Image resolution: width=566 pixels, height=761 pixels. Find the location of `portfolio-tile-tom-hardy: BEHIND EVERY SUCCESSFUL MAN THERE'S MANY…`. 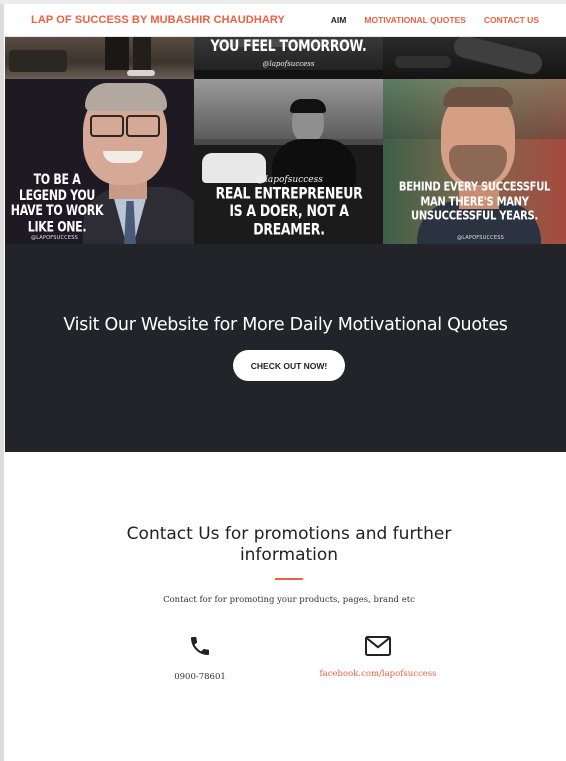

portfolio-tile-tom-hardy: BEHIND EVERY SUCCESSFUL MAN THERE'S MANY… is located at coordinates (474, 161).